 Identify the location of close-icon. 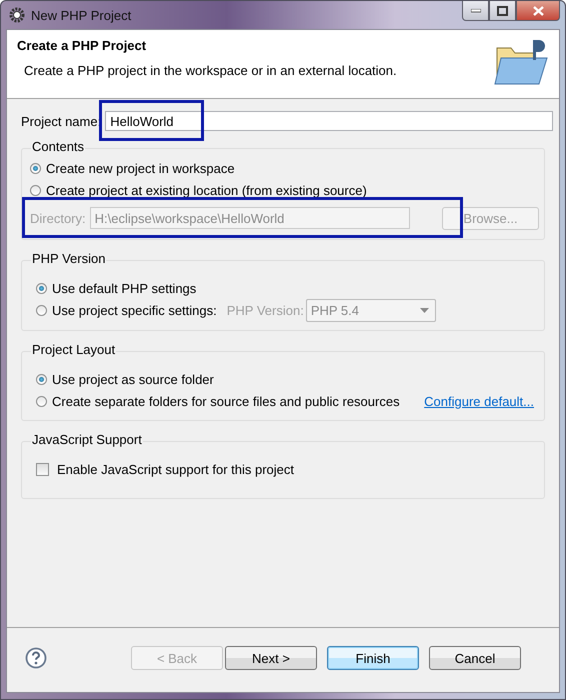
(538, 11).